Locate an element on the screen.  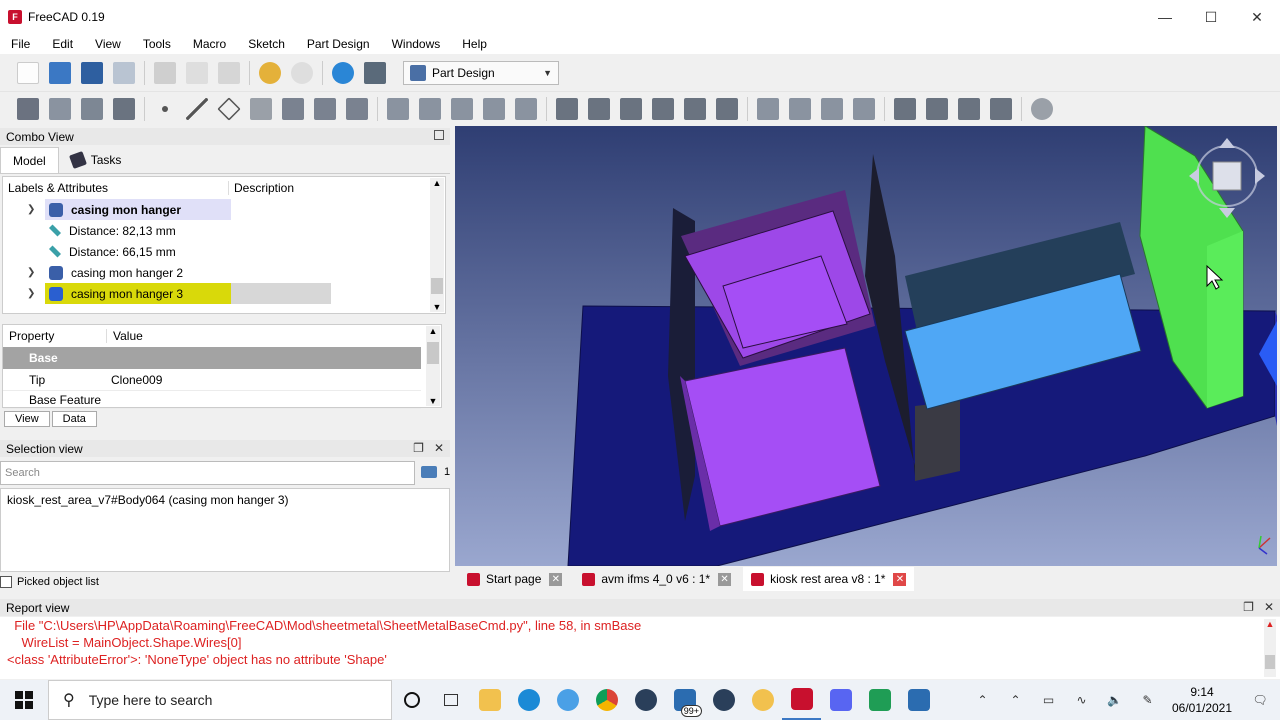
doc-tab-kiosk-rest-area: kiosk rest area v8 : 1* ✕ is located at coordinates (829, 579).